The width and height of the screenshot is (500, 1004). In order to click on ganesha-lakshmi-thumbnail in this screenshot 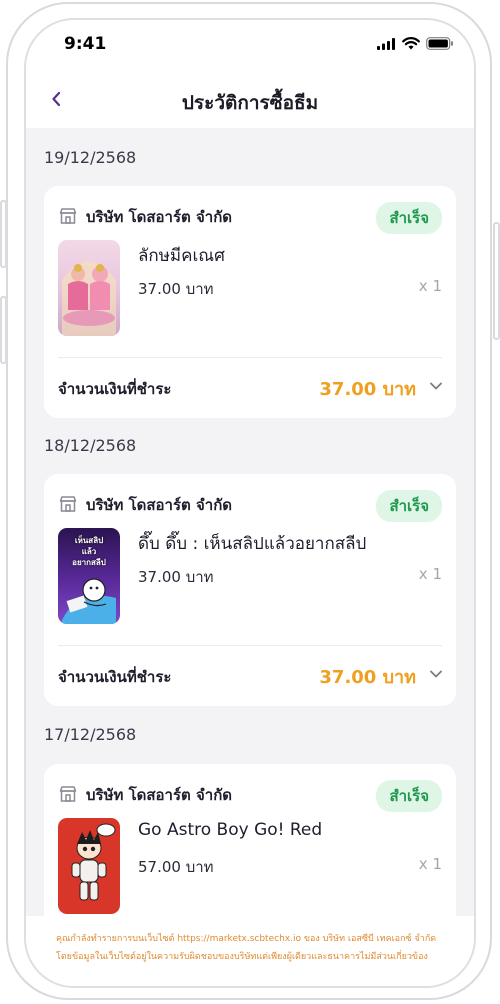, I will do `click(89, 288)`.